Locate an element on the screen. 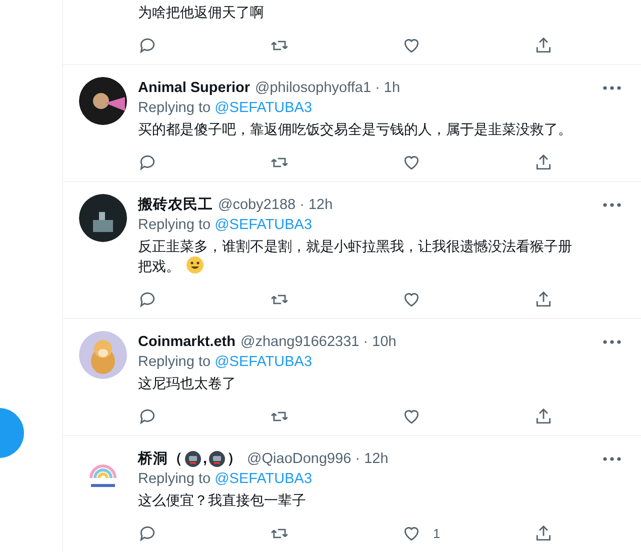 The height and width of the screenshot is (552, 641). smile-icon is located at coordinates (195, 265).